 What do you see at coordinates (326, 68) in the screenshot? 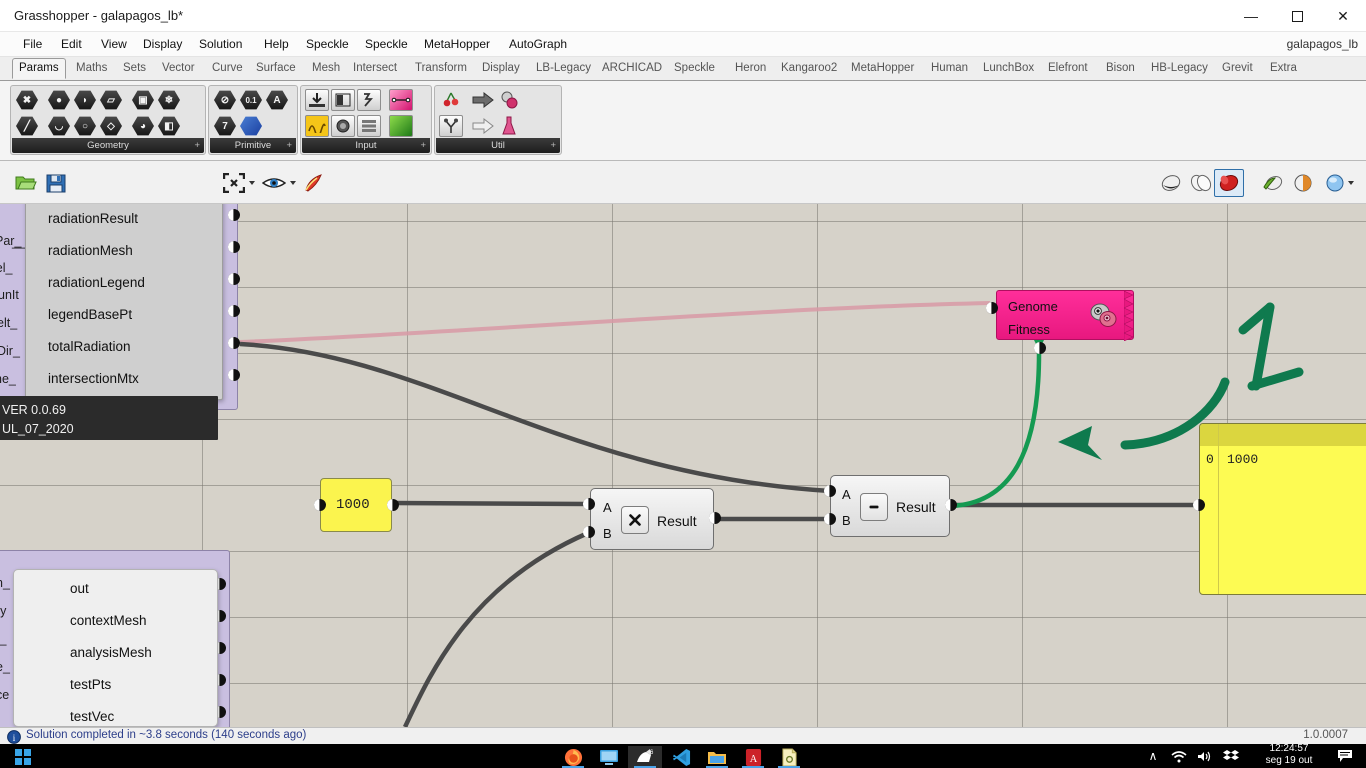
I see `tab-mesh: Mesh` at bounding box center [326, 68].